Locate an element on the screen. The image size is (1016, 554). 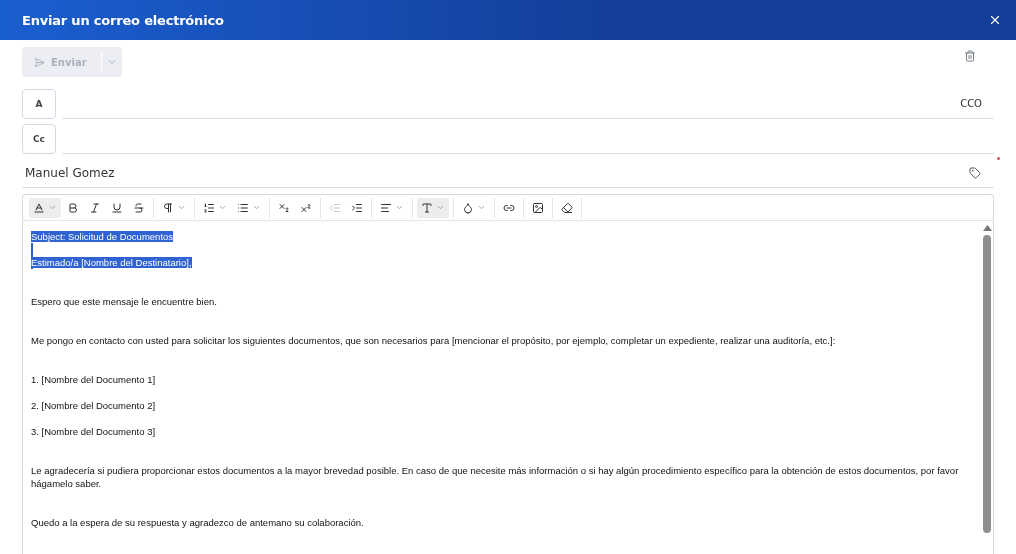
body-paragraph: 2. [Nombre del Documento 2] is located at coordinates (94, 405).